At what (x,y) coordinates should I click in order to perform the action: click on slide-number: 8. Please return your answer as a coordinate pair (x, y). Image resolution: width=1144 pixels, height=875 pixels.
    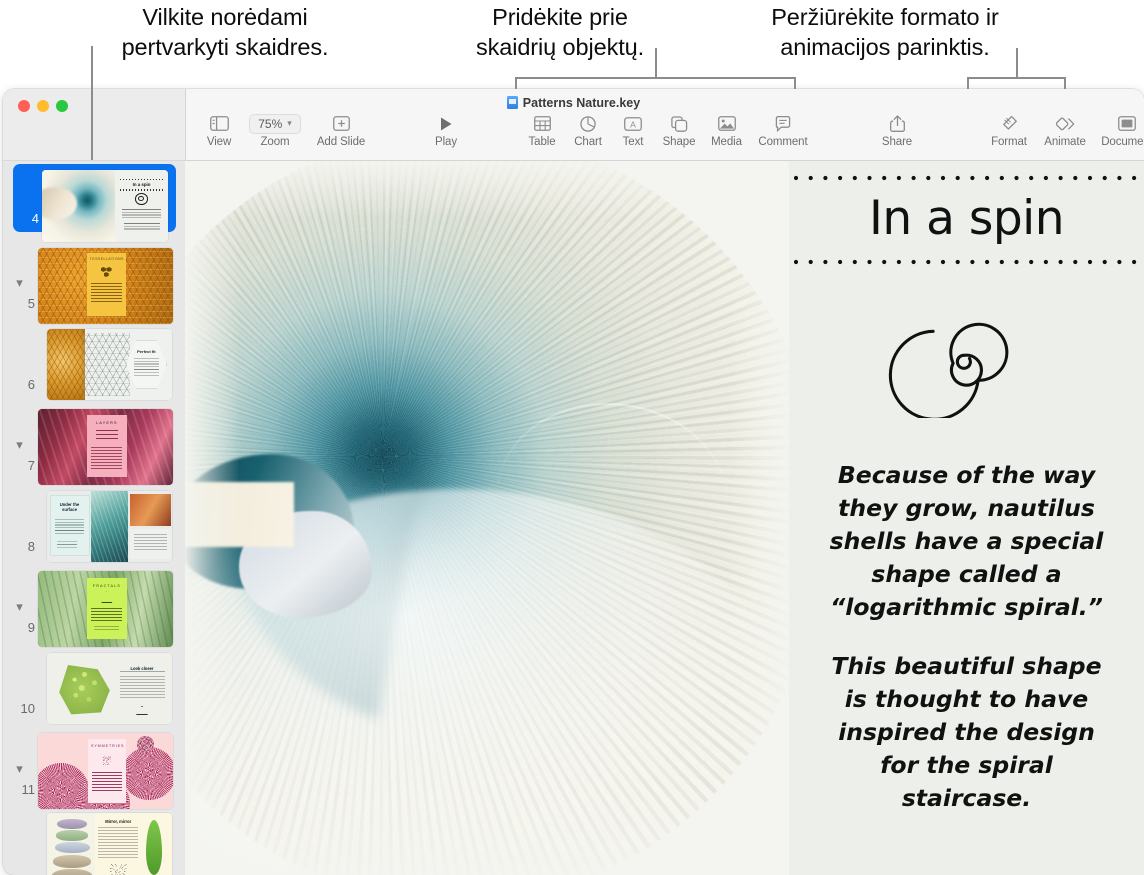
    Looking at the image, I should click on (31, 546).